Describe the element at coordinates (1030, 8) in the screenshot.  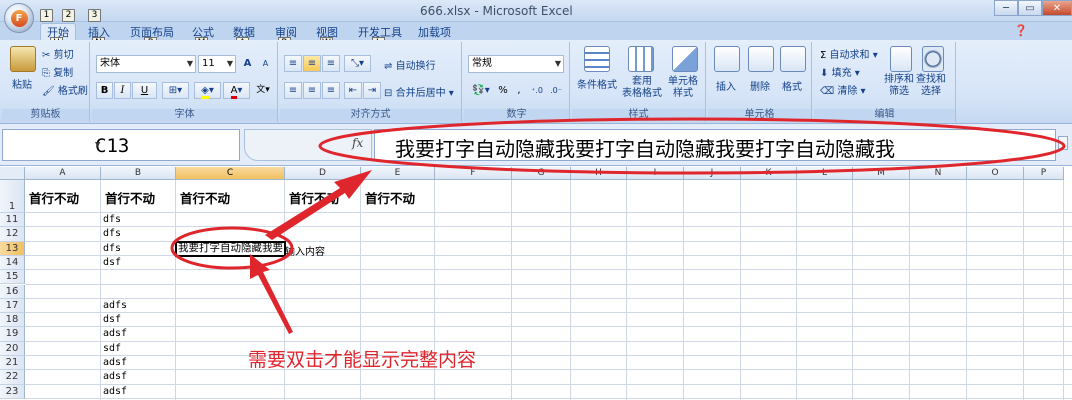
I see `restore-icon: ▭` at that location.